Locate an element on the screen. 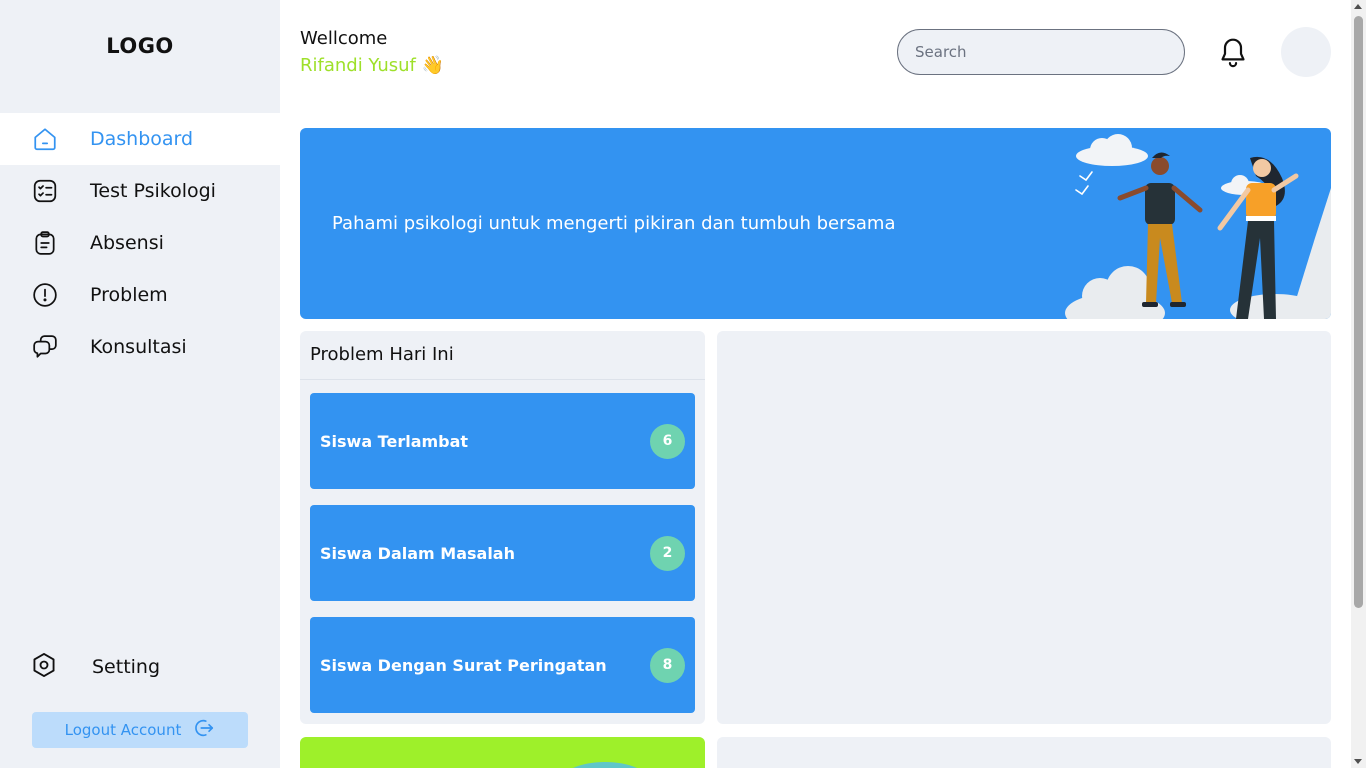 The width and height of the screenshot is (1366, 768). home-icon is located at coordinates (45, 139).